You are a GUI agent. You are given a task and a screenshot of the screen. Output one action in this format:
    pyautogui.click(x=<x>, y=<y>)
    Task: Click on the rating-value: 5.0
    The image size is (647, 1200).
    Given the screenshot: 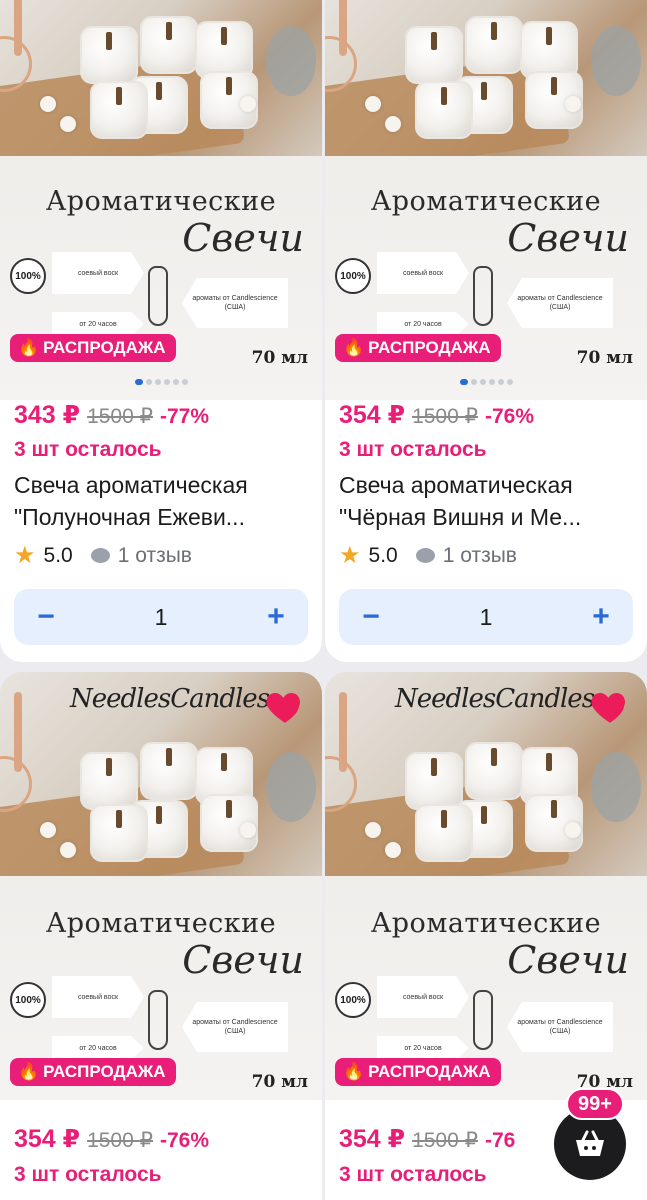 What is the action you would take?
    pyautogui.click(x=58, y=555)
    